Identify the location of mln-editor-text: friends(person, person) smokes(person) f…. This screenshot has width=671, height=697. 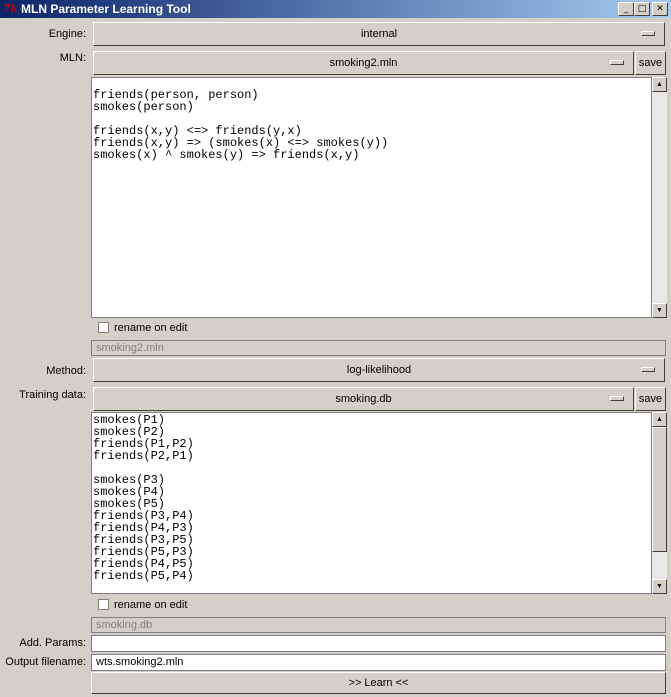
(241, 125).